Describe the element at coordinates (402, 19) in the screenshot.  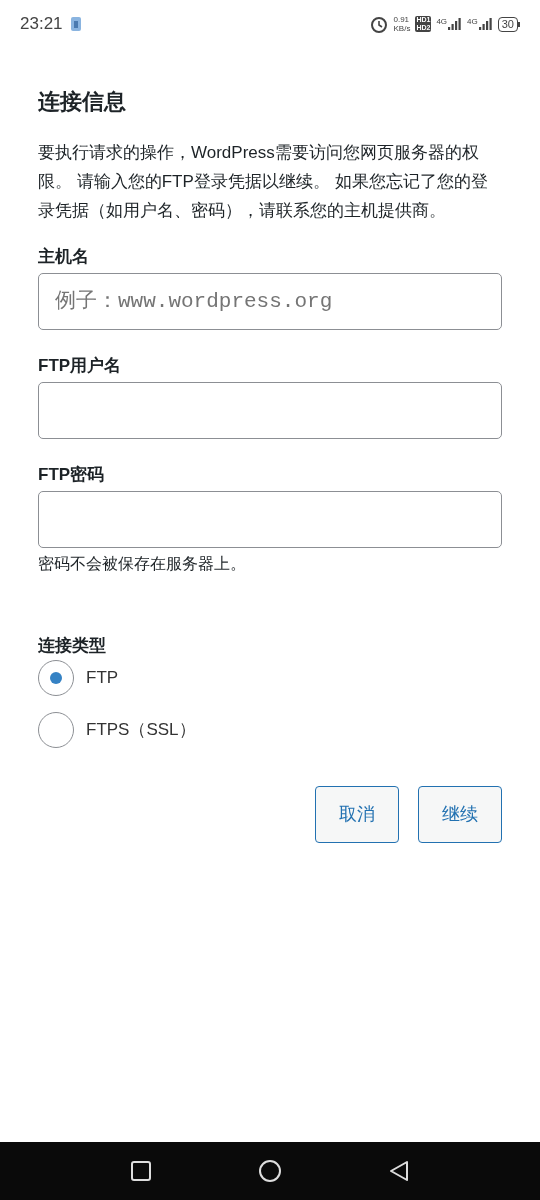
I see `network-speed: 0.91` at that location.